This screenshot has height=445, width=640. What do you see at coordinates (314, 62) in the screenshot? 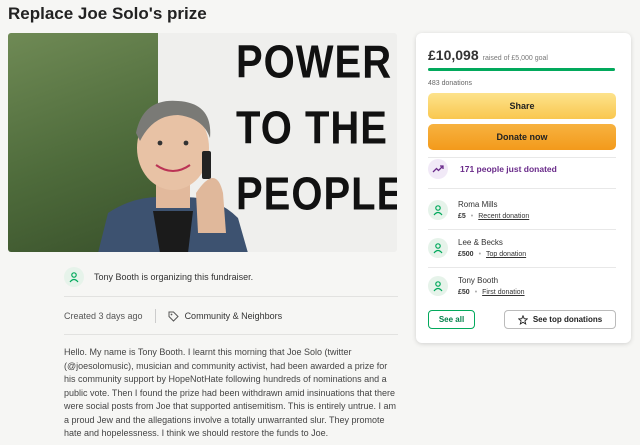
I see `poster-line-1: POWER` at bounding box center [314, 62].